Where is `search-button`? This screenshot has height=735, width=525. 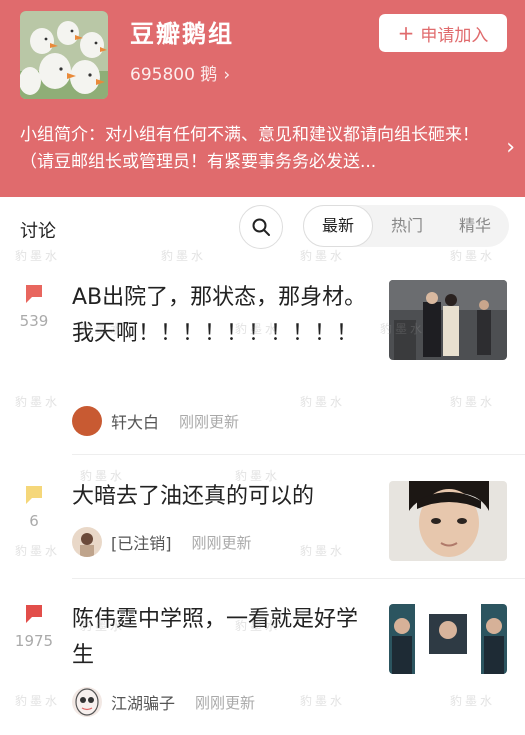
search-button is located at coordinates (261, 227).